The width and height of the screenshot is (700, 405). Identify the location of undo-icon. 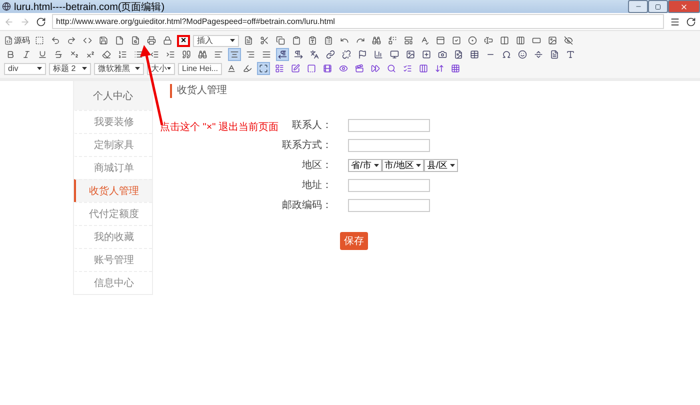
(55, 40).